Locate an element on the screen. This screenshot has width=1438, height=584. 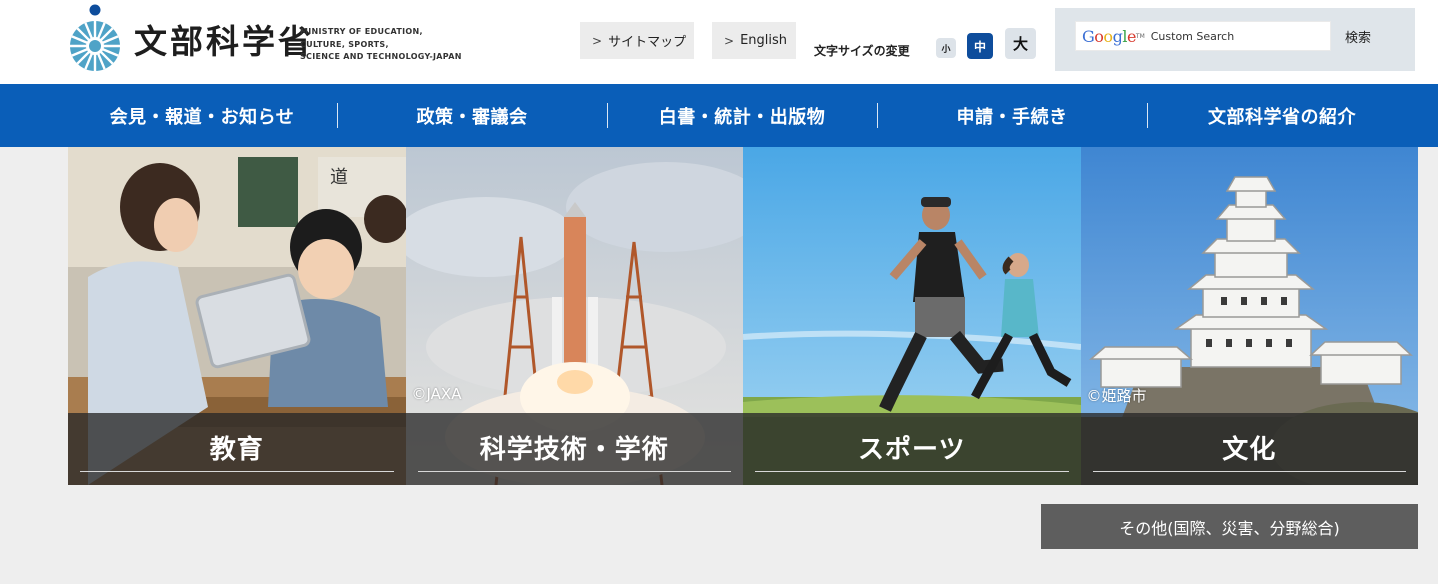
sitemap-label: サイトマップ is located at coordinates (647, 42).